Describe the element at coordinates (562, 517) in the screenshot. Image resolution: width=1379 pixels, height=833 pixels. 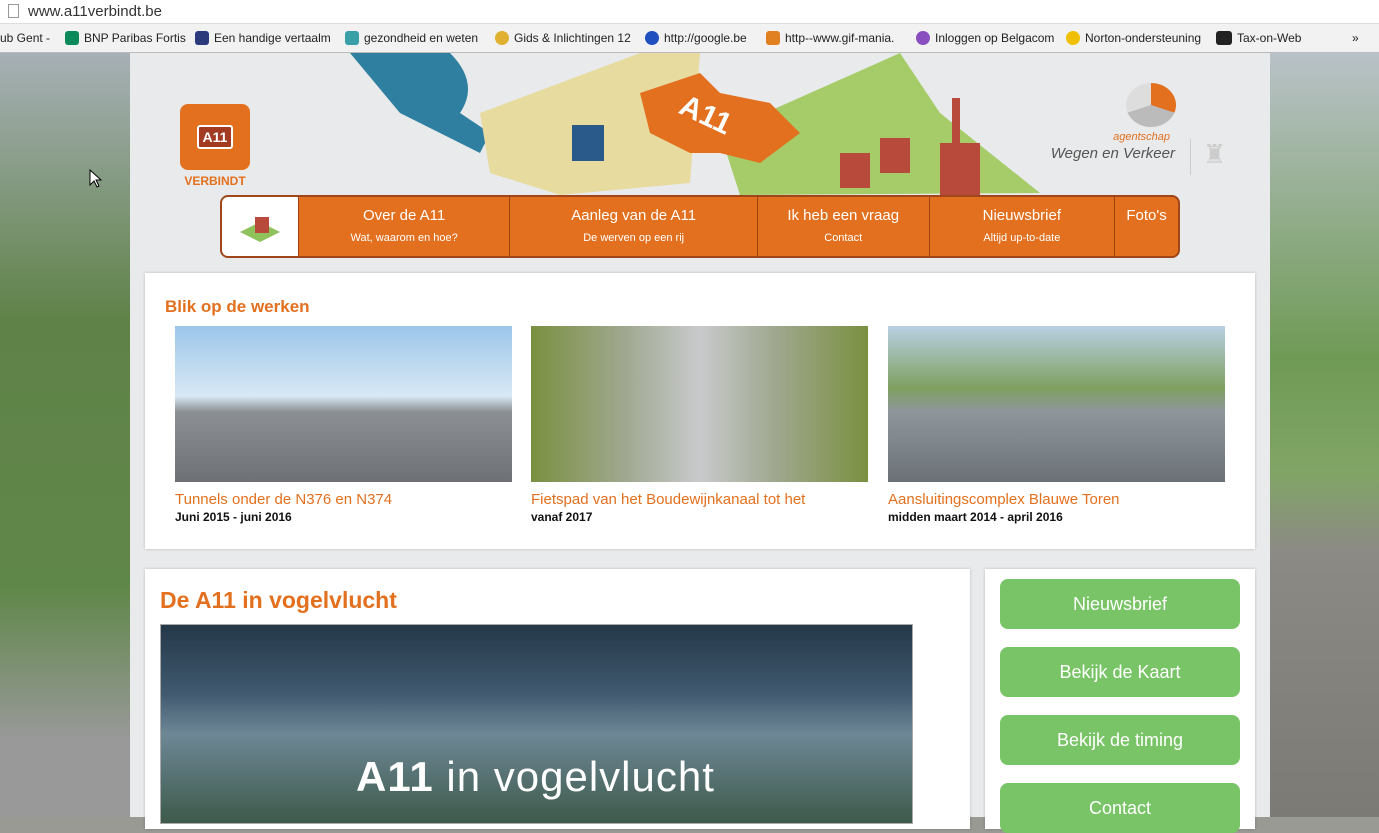
I see `work-date: vanaf 2017` at that location.